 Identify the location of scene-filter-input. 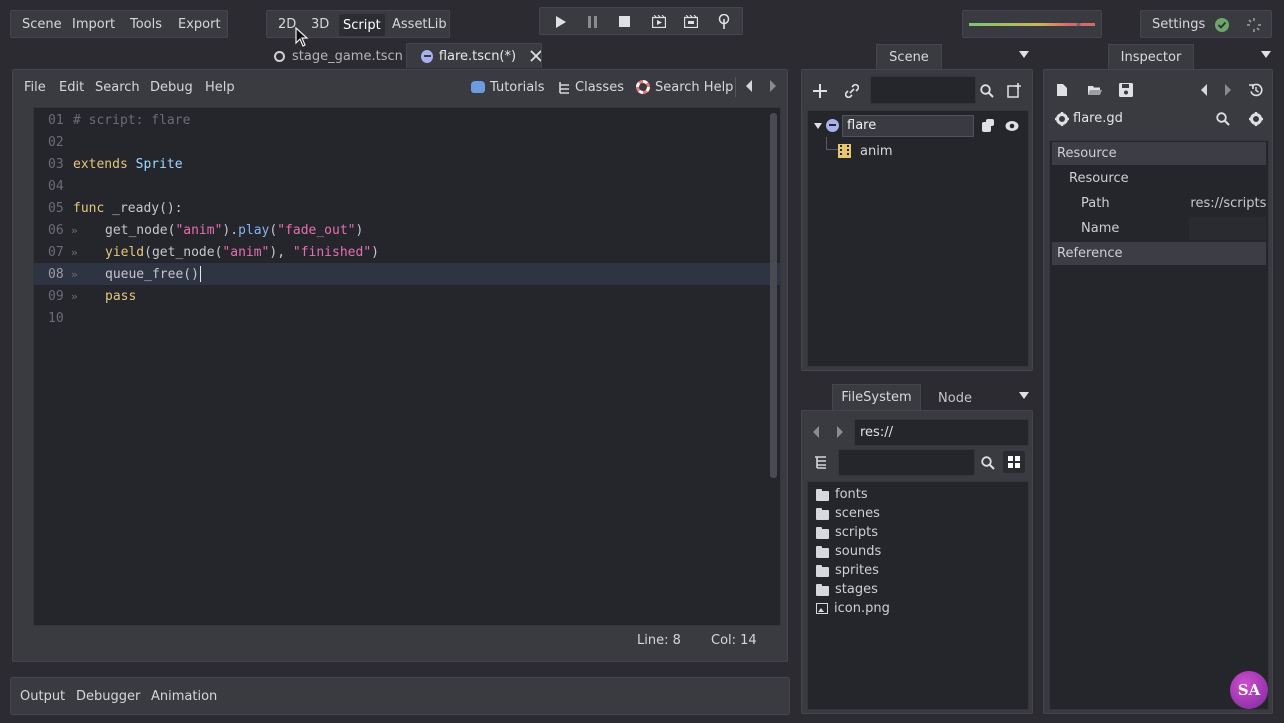
(923, 90).